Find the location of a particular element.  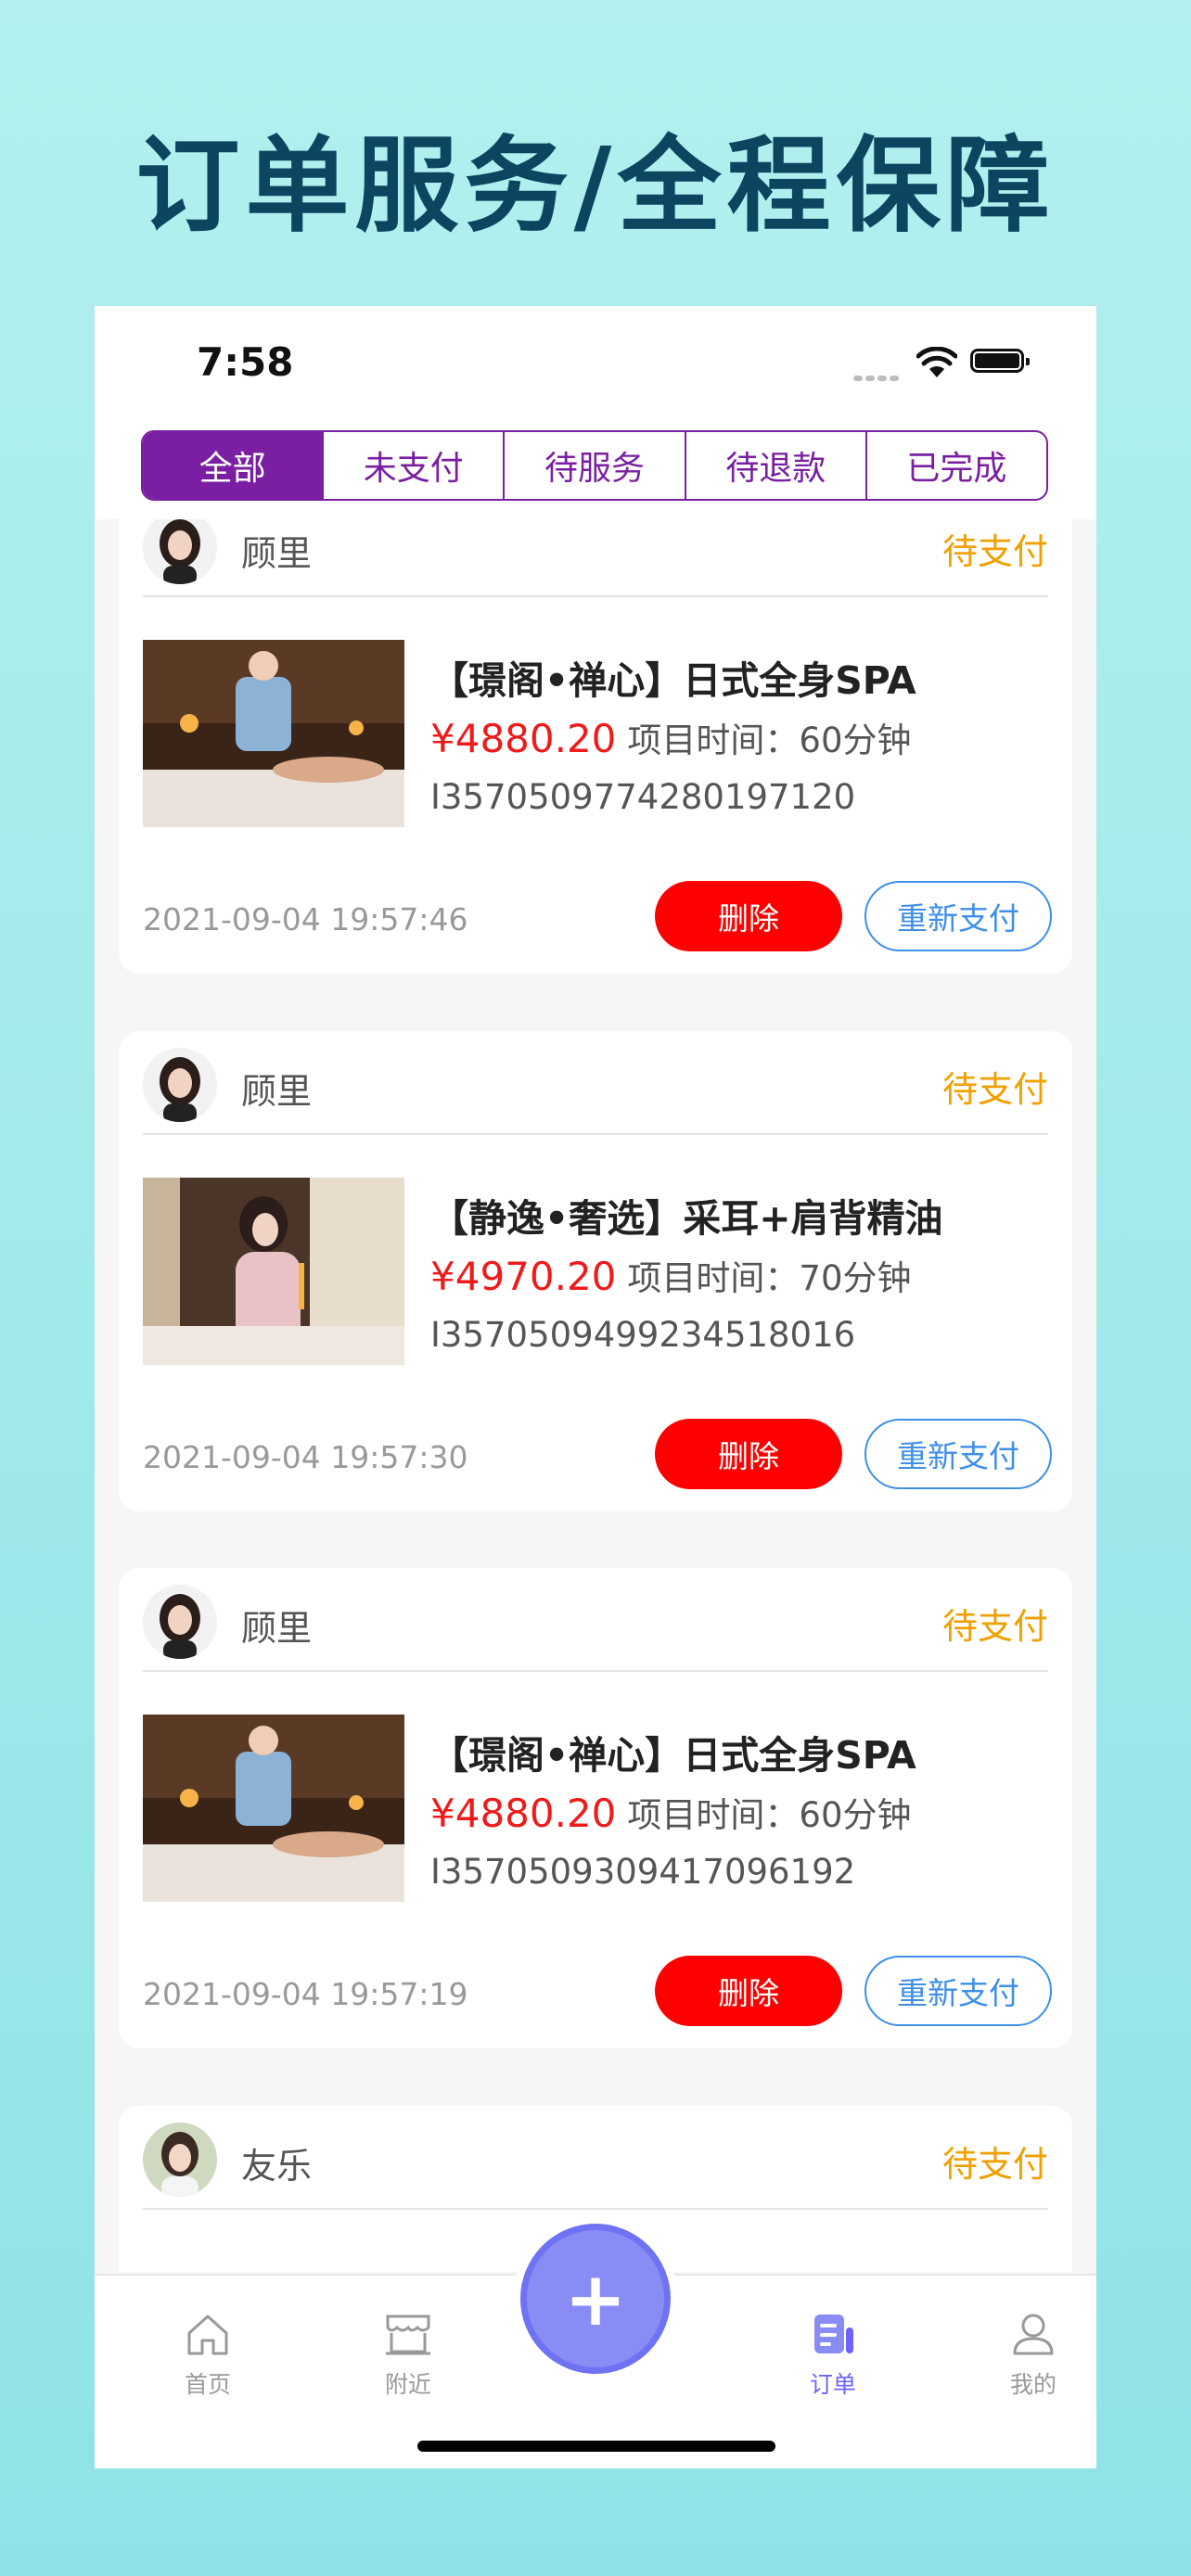

order-time: 2021-09-04 19:57:19 is located at coordinates (305, 1994).